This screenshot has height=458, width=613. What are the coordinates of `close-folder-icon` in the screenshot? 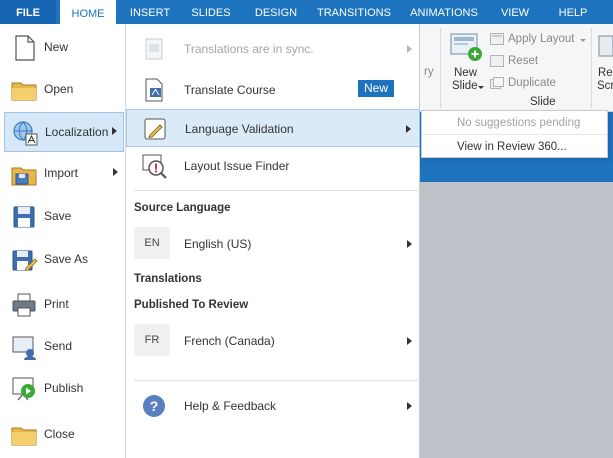 It's located at (24, 436).